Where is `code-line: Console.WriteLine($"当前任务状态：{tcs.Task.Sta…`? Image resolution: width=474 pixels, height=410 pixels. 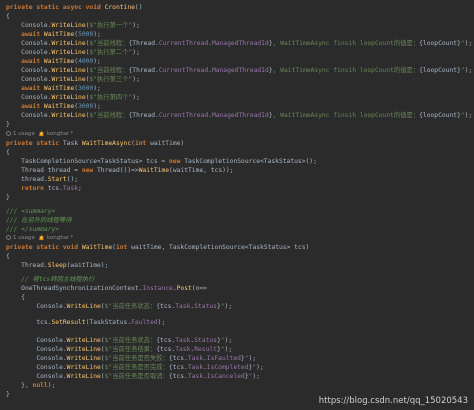 code-line: Console.WriteLine($"当前任务状态：{tcs.Task.Sta… is located at coordinates (119, 340).